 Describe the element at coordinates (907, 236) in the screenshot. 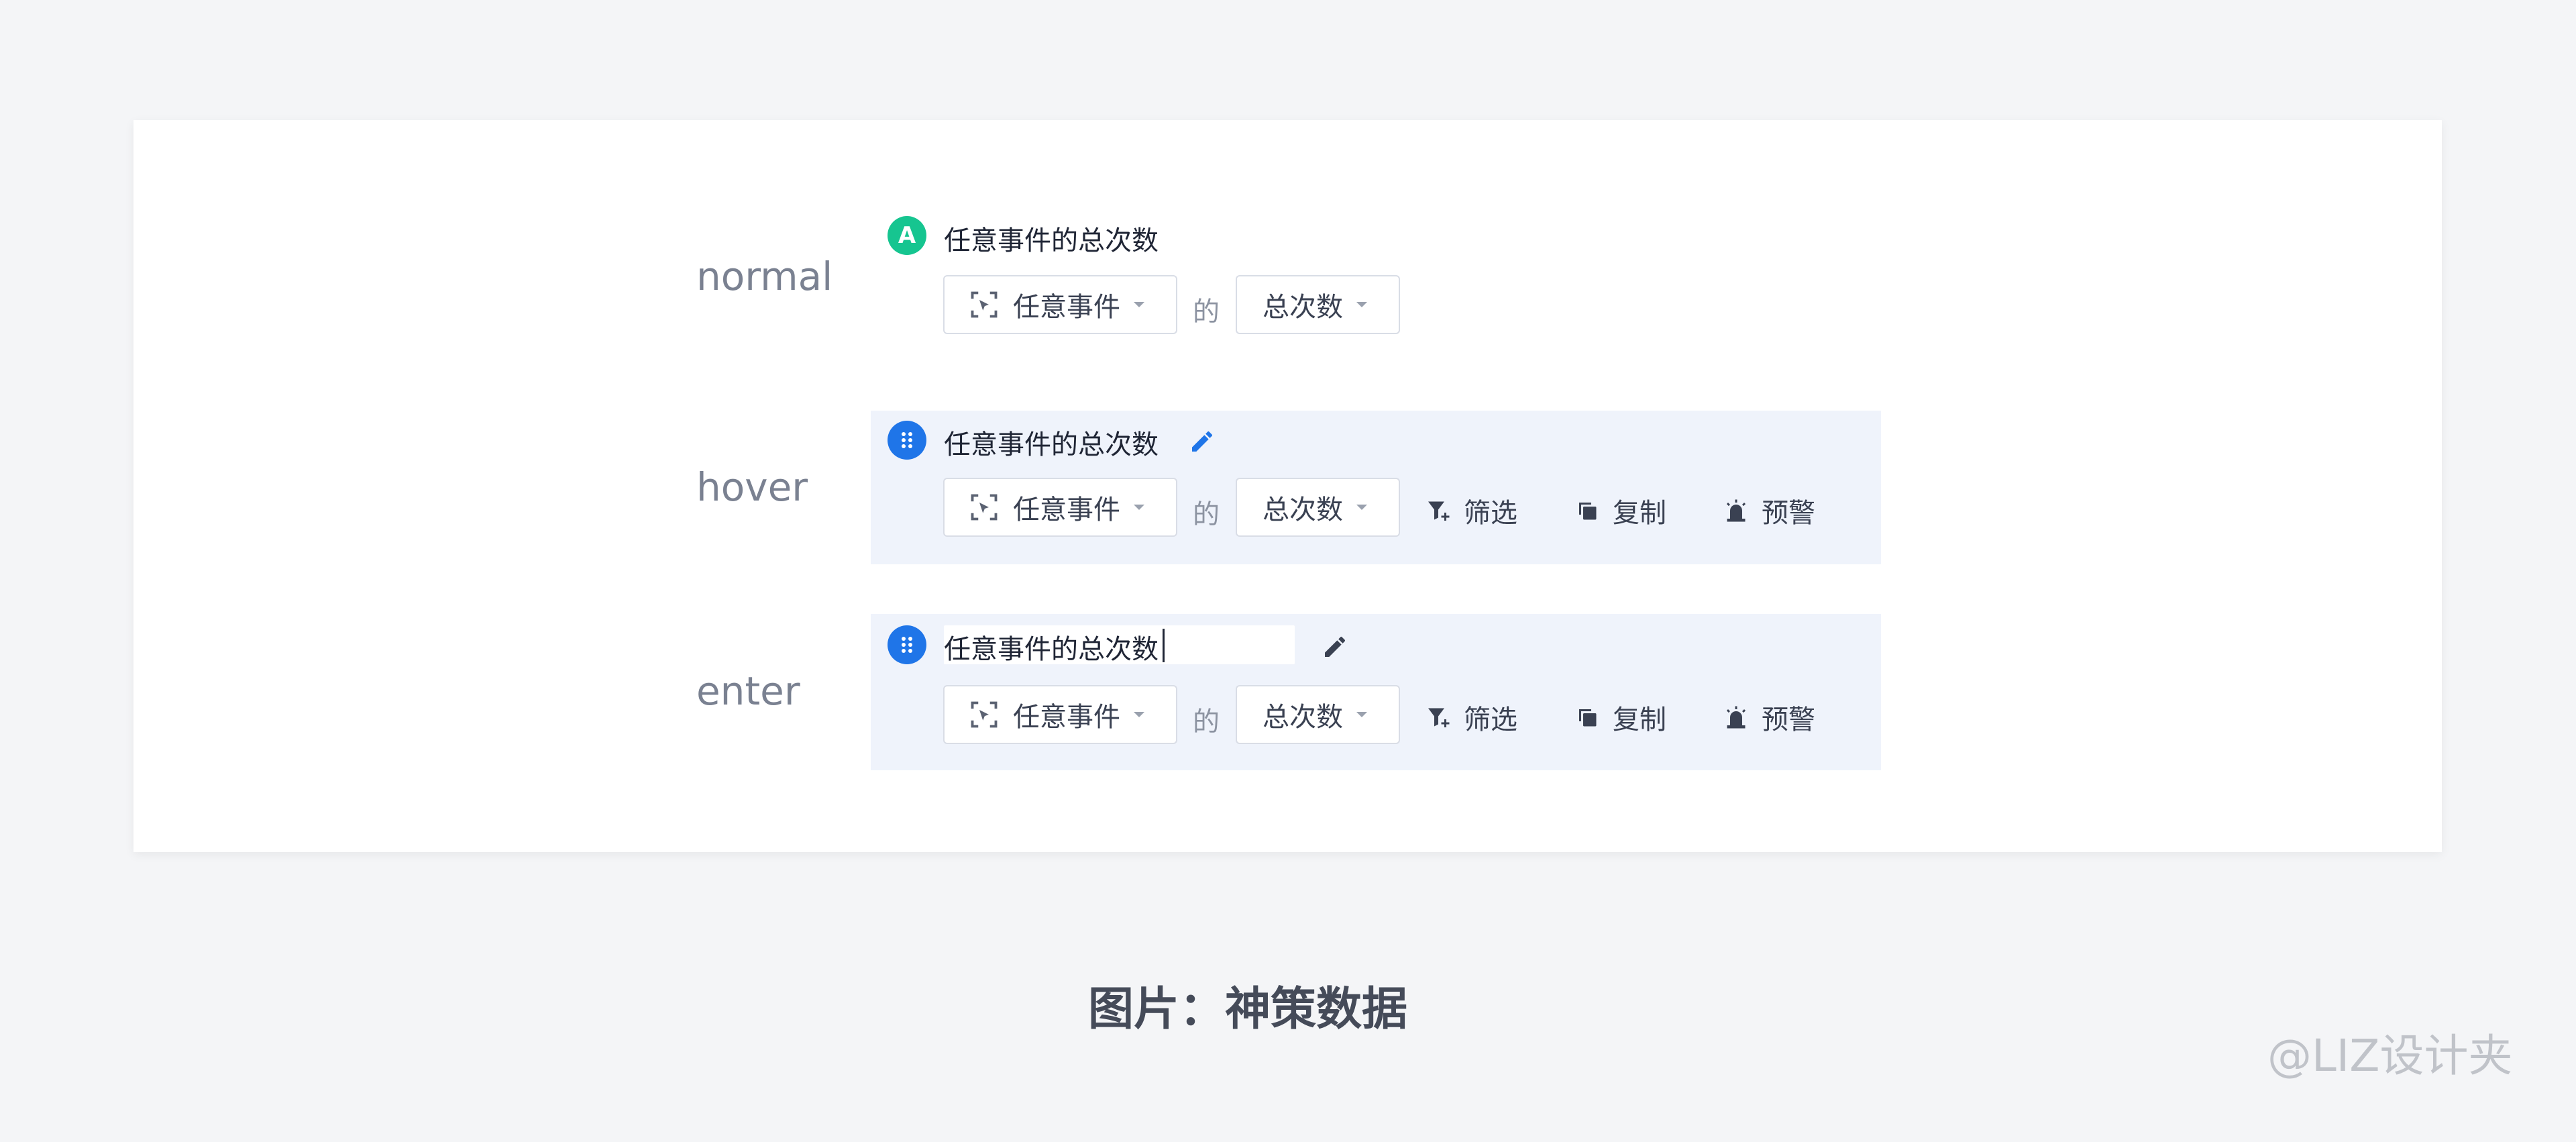

I see `metric-badge: A` at that location.